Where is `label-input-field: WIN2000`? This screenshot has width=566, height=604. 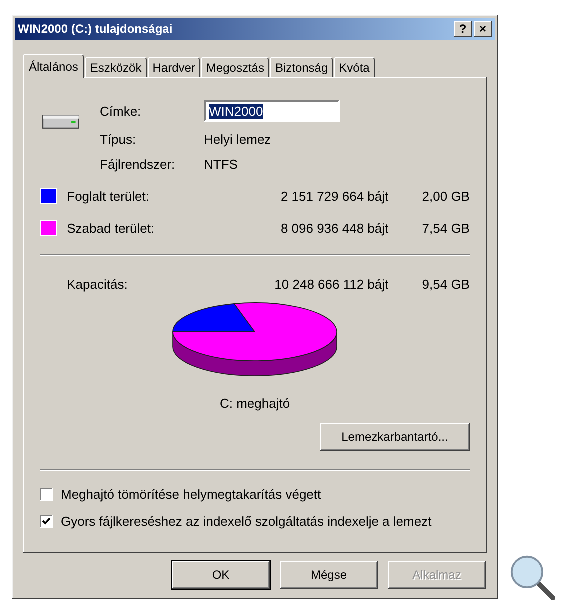
label-input-field: WIN2000 is located at coordinates (272, 111).